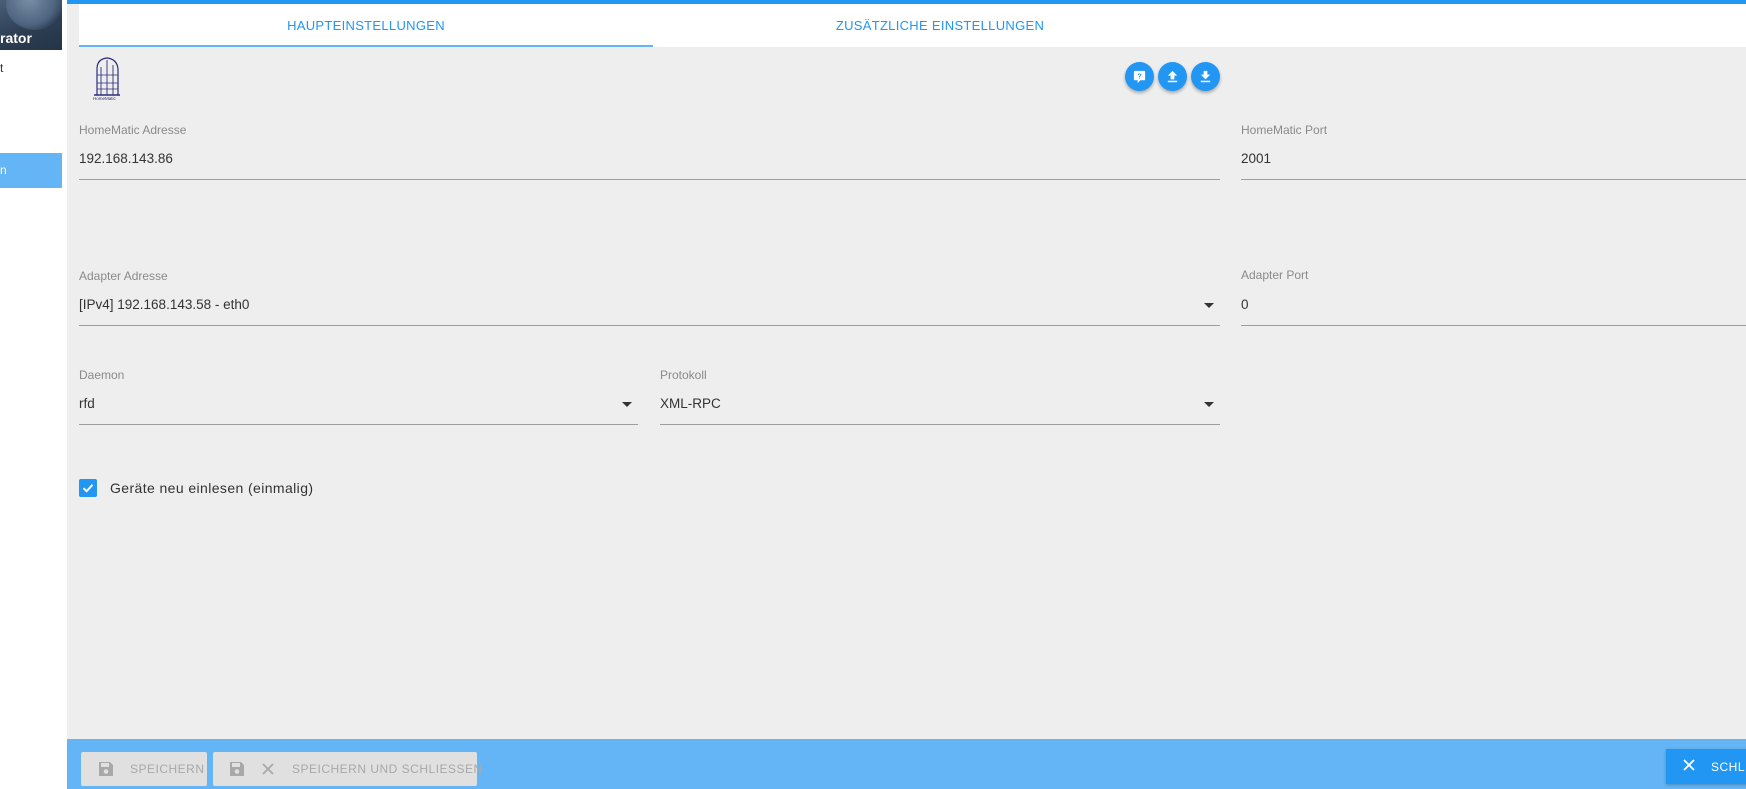 The image size is (1746, 789). What do you see at coordinates (126, 158) in the screenshot?
I see `homematic-address-value: 192.168.143.86` at bounding box center [126, 158].